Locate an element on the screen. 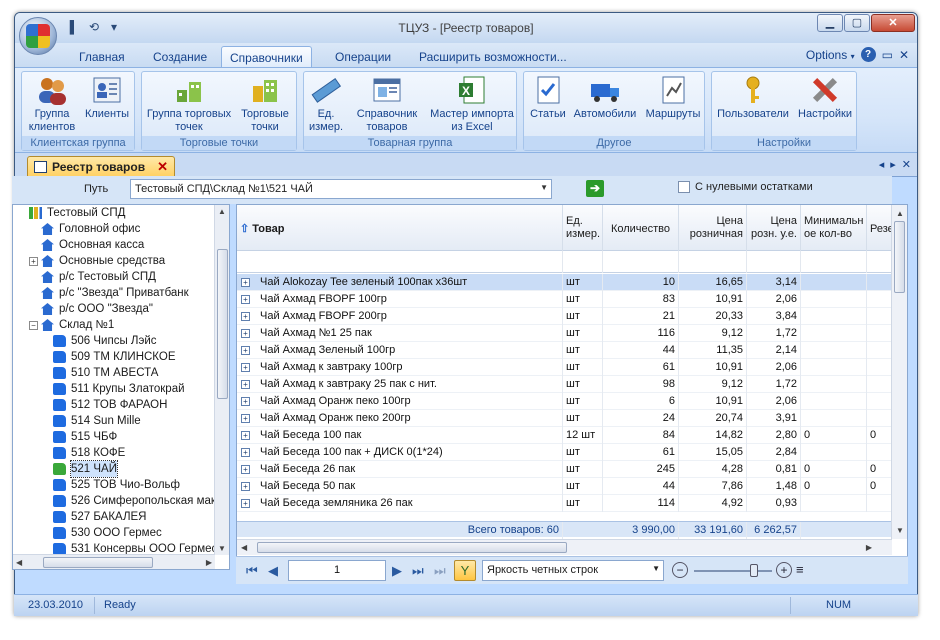 Image resolution: width=940 pixels, height=640 pixels. tree-node: Головной офис is located at coordinates (121, 229).